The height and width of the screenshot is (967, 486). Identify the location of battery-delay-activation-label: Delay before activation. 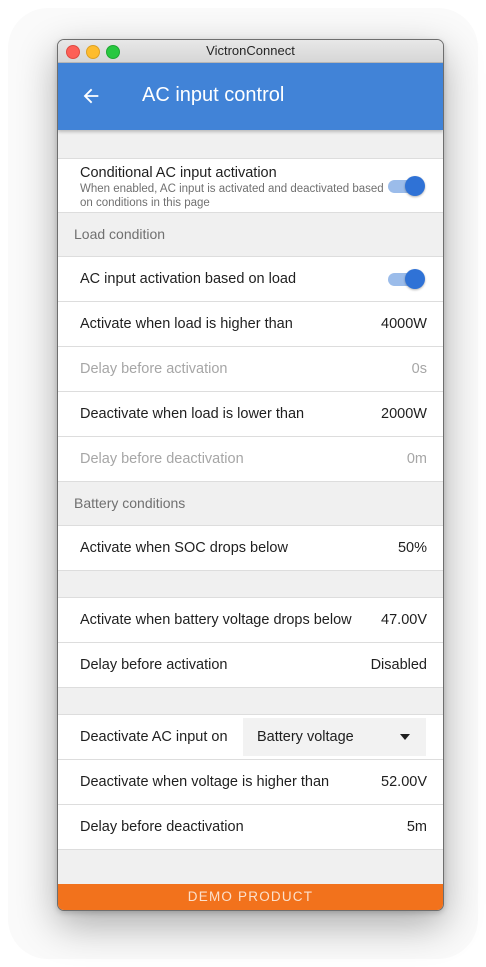
(154, 665).